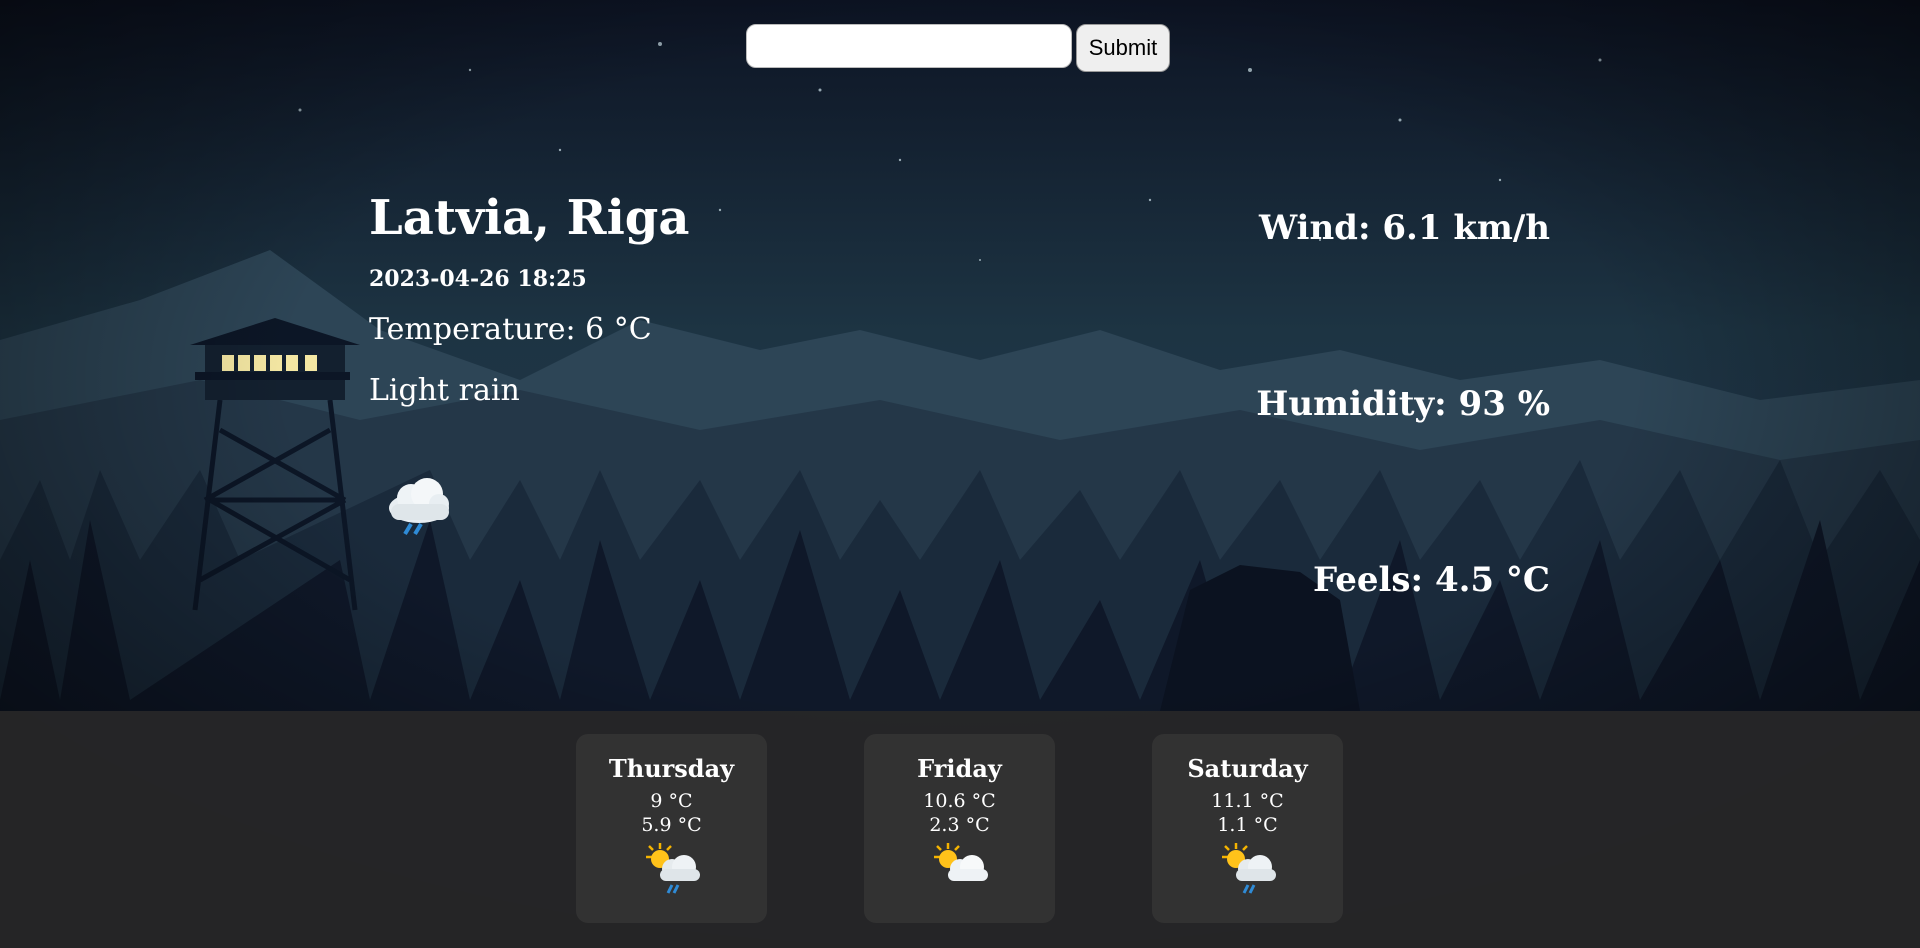  I want to click on forecast-high: 9 °C, so click(671, 801).